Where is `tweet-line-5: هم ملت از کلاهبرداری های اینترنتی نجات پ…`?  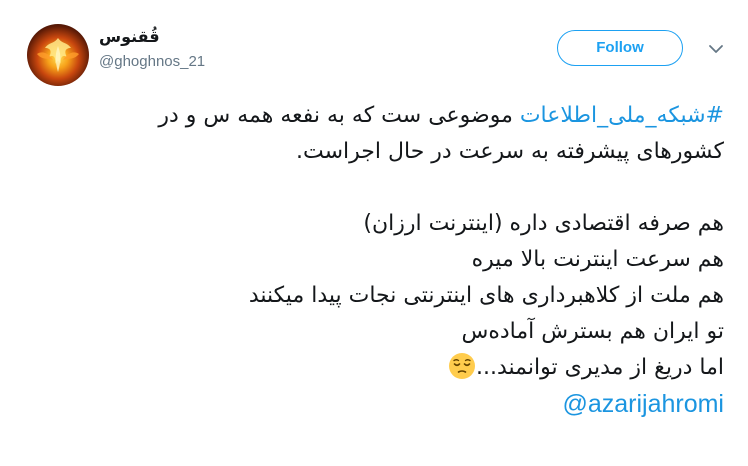 tweet-line-5: هم ملت از کلاهبرداری های اینترنتی نجات پ… is located at coordinates (486, 295).